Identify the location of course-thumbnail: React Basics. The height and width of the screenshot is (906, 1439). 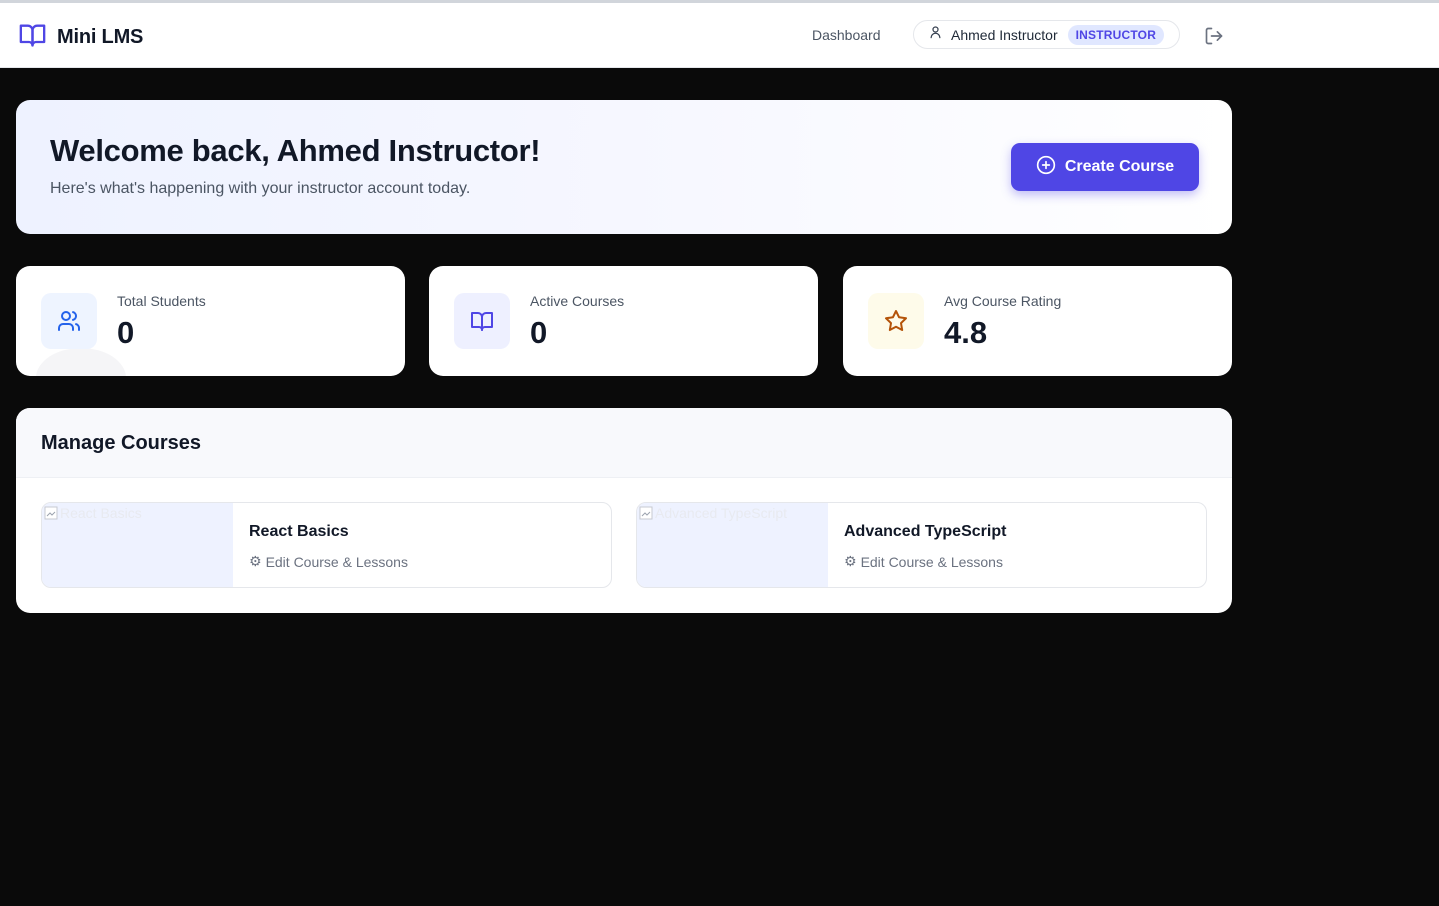
(137, 545).